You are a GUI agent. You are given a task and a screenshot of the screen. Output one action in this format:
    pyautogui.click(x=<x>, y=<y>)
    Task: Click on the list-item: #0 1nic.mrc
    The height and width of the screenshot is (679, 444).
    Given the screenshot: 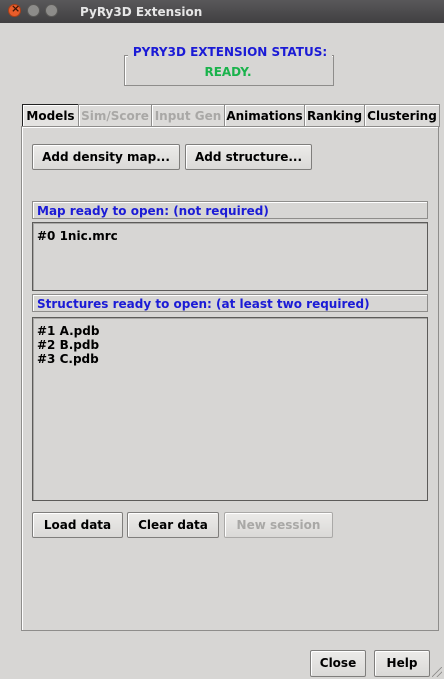 What is the action you would take?
    pyautogui.click(x=230, y=236)
    